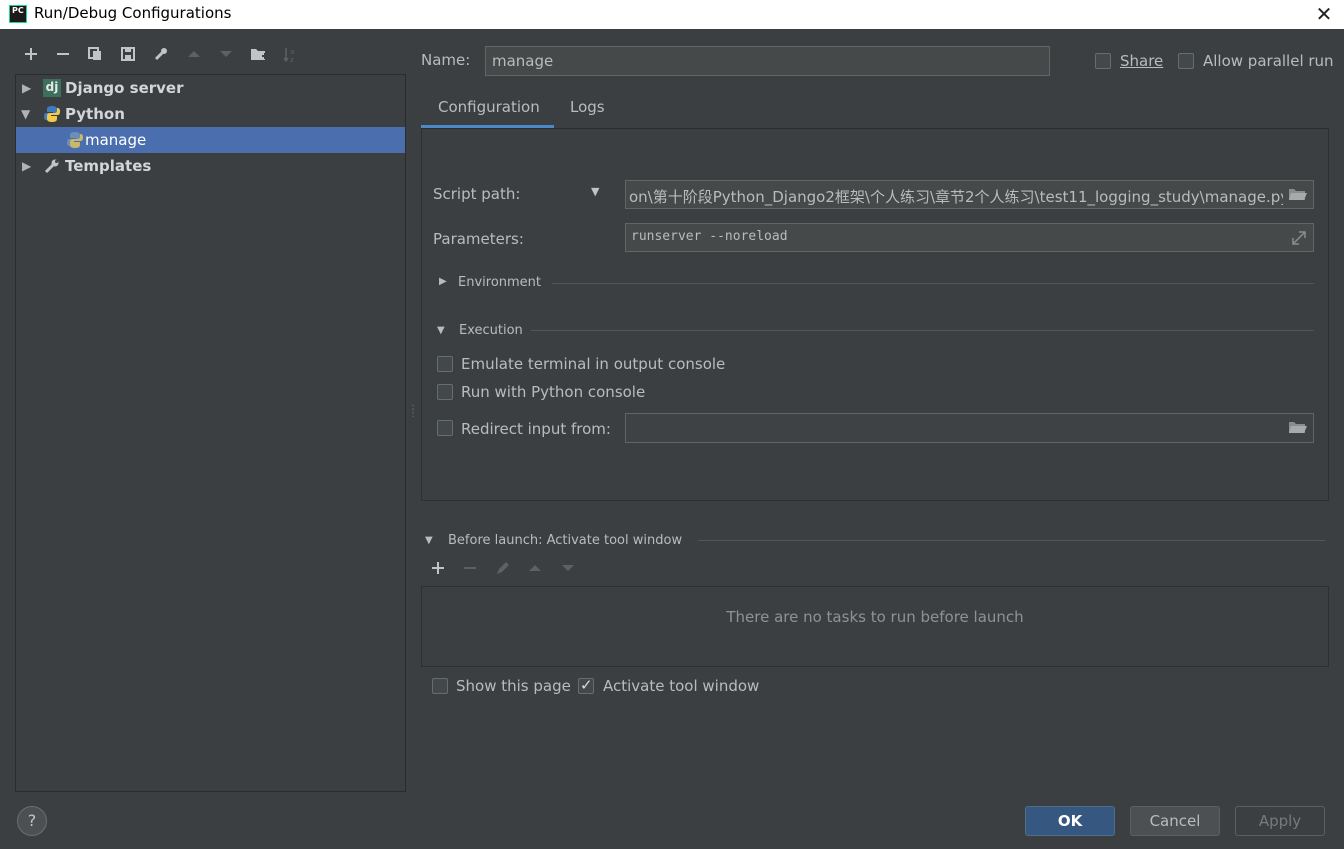  Describe the element at coordinates (565, 540) in the screenshot. I see `before-launch-label: Before launch: Activate tool window` at that location.